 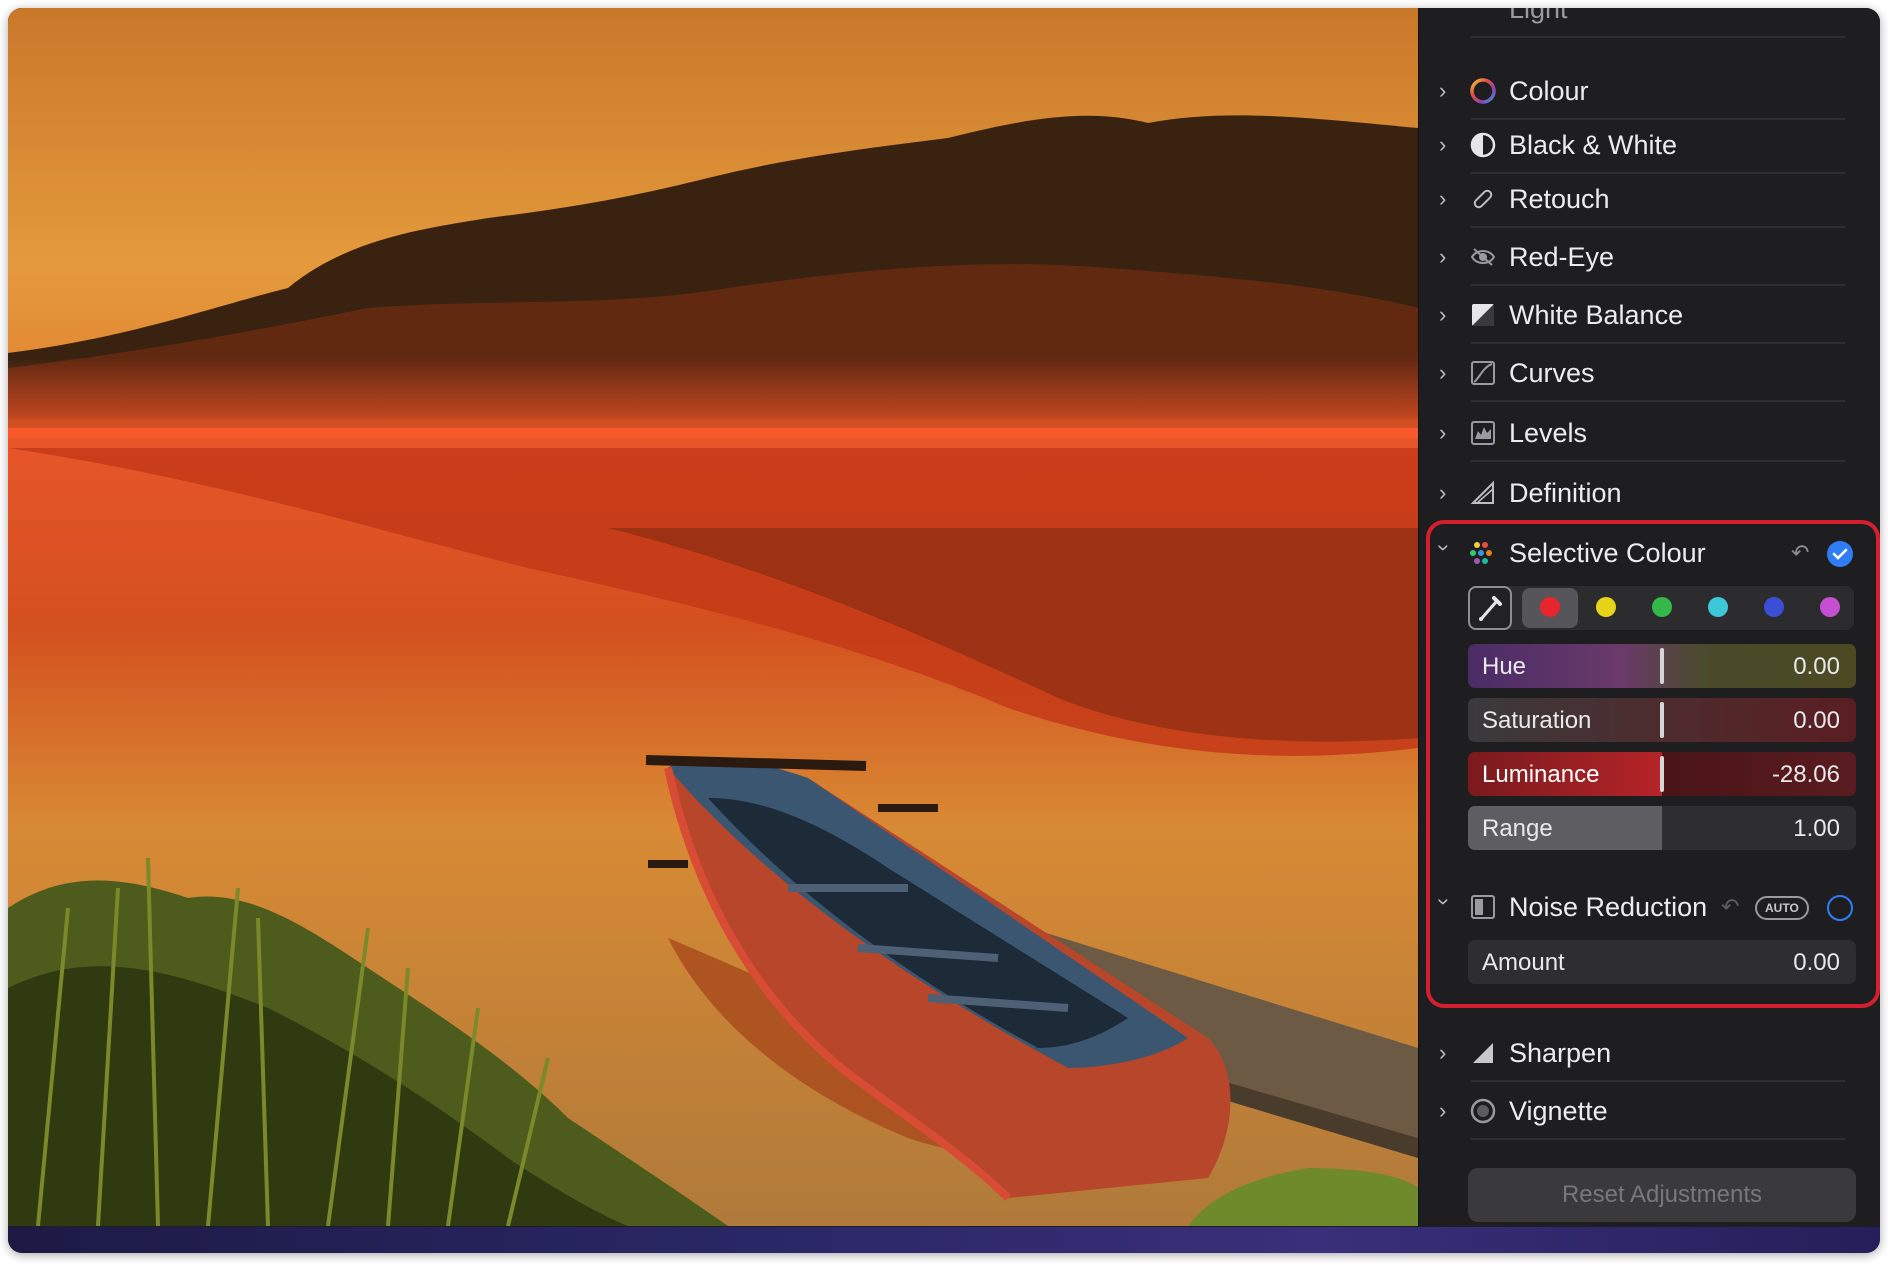 I want to click on sidebar-item-light: Light, so click(x=1649, y=23).